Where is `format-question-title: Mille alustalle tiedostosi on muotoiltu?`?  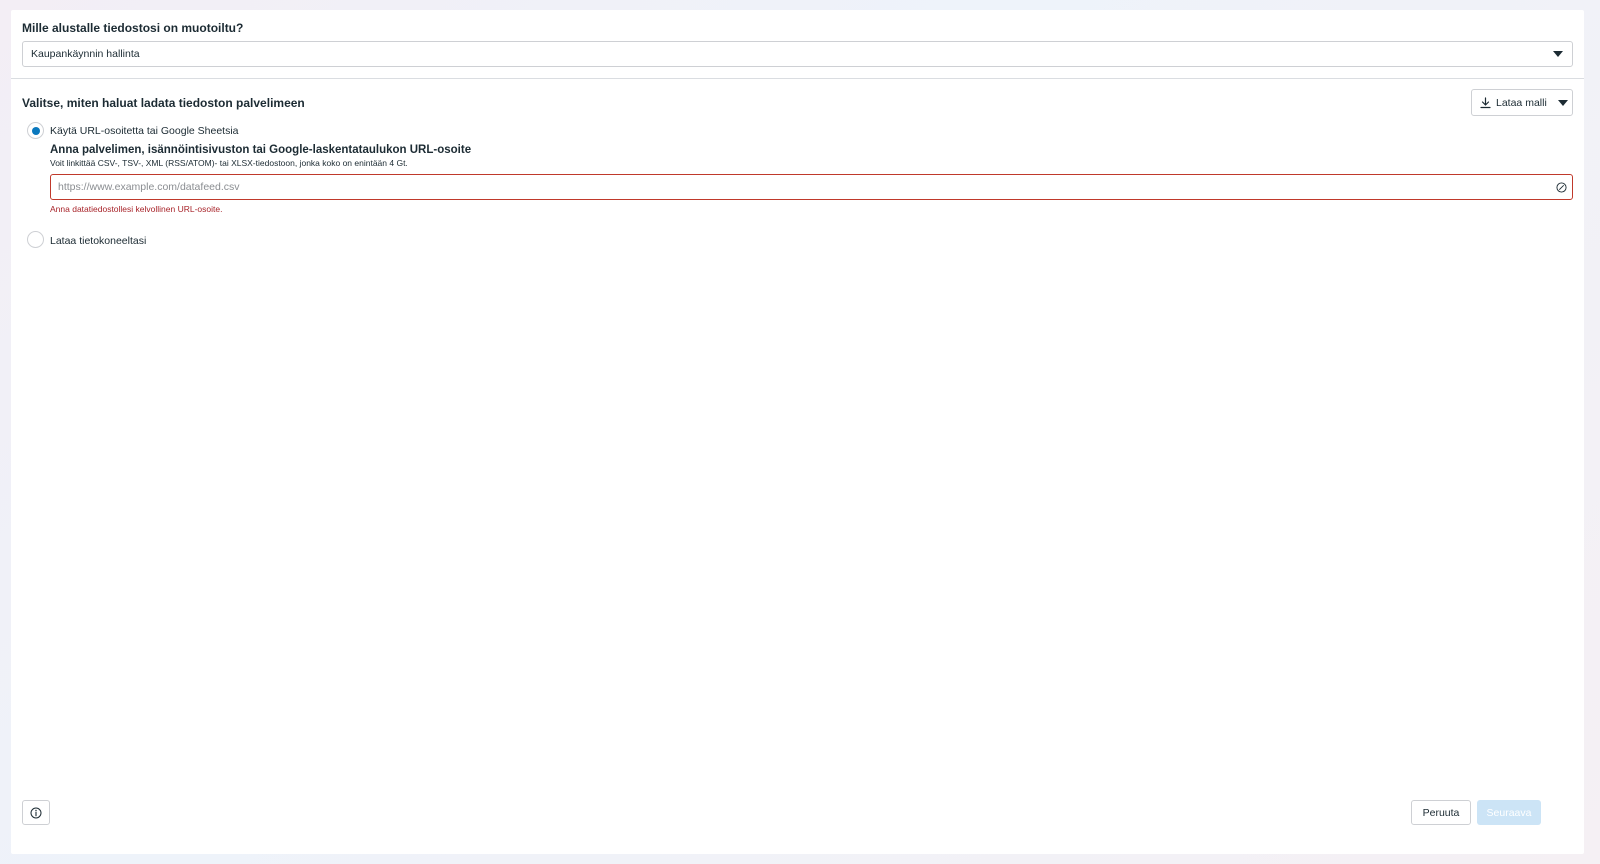 format-question-title: Mille alustalle tiedostosi on muotoiltu? is located at coordinates (133, 28).